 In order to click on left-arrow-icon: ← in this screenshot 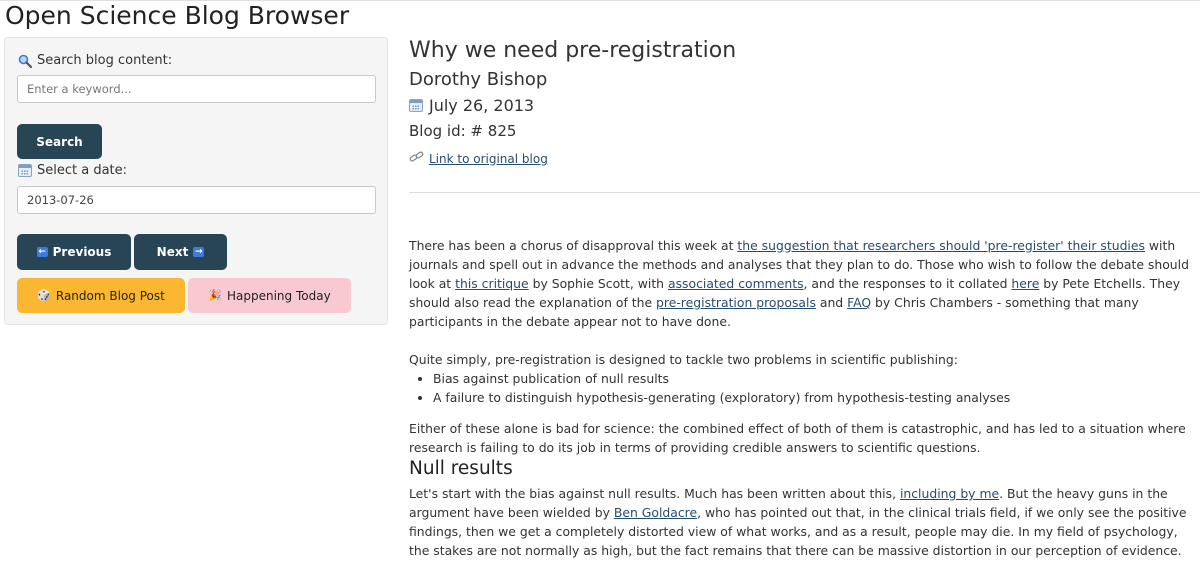, I will do `click(42, 252)`.